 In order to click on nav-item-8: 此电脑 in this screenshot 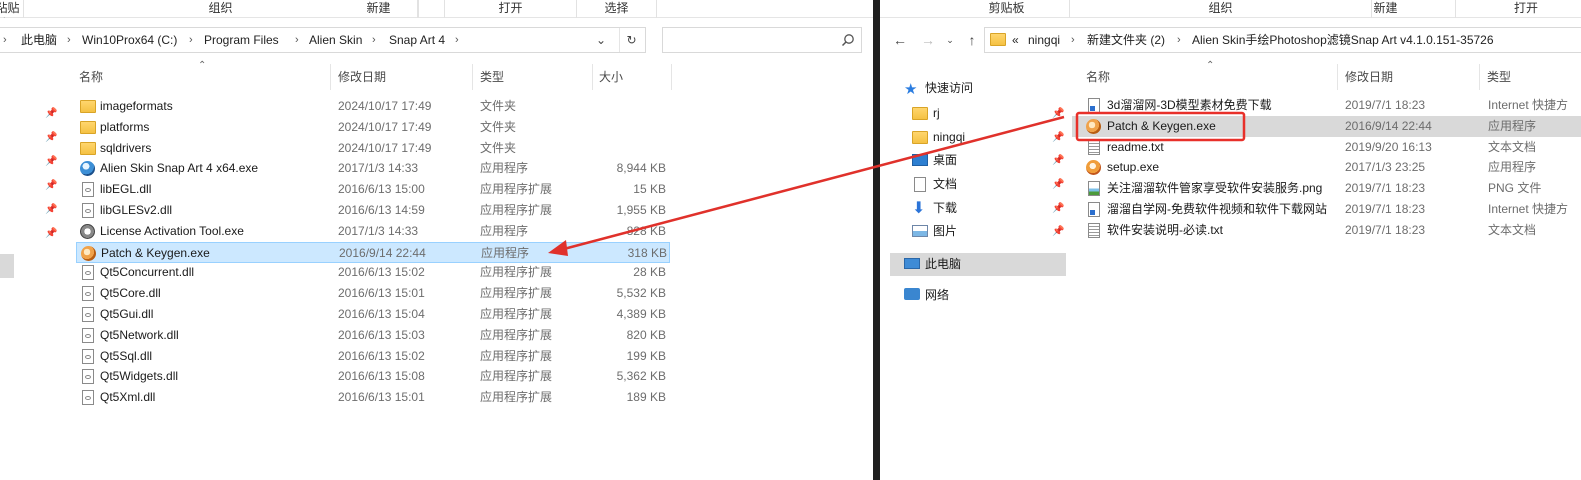, I will do `click(978, 264)`.